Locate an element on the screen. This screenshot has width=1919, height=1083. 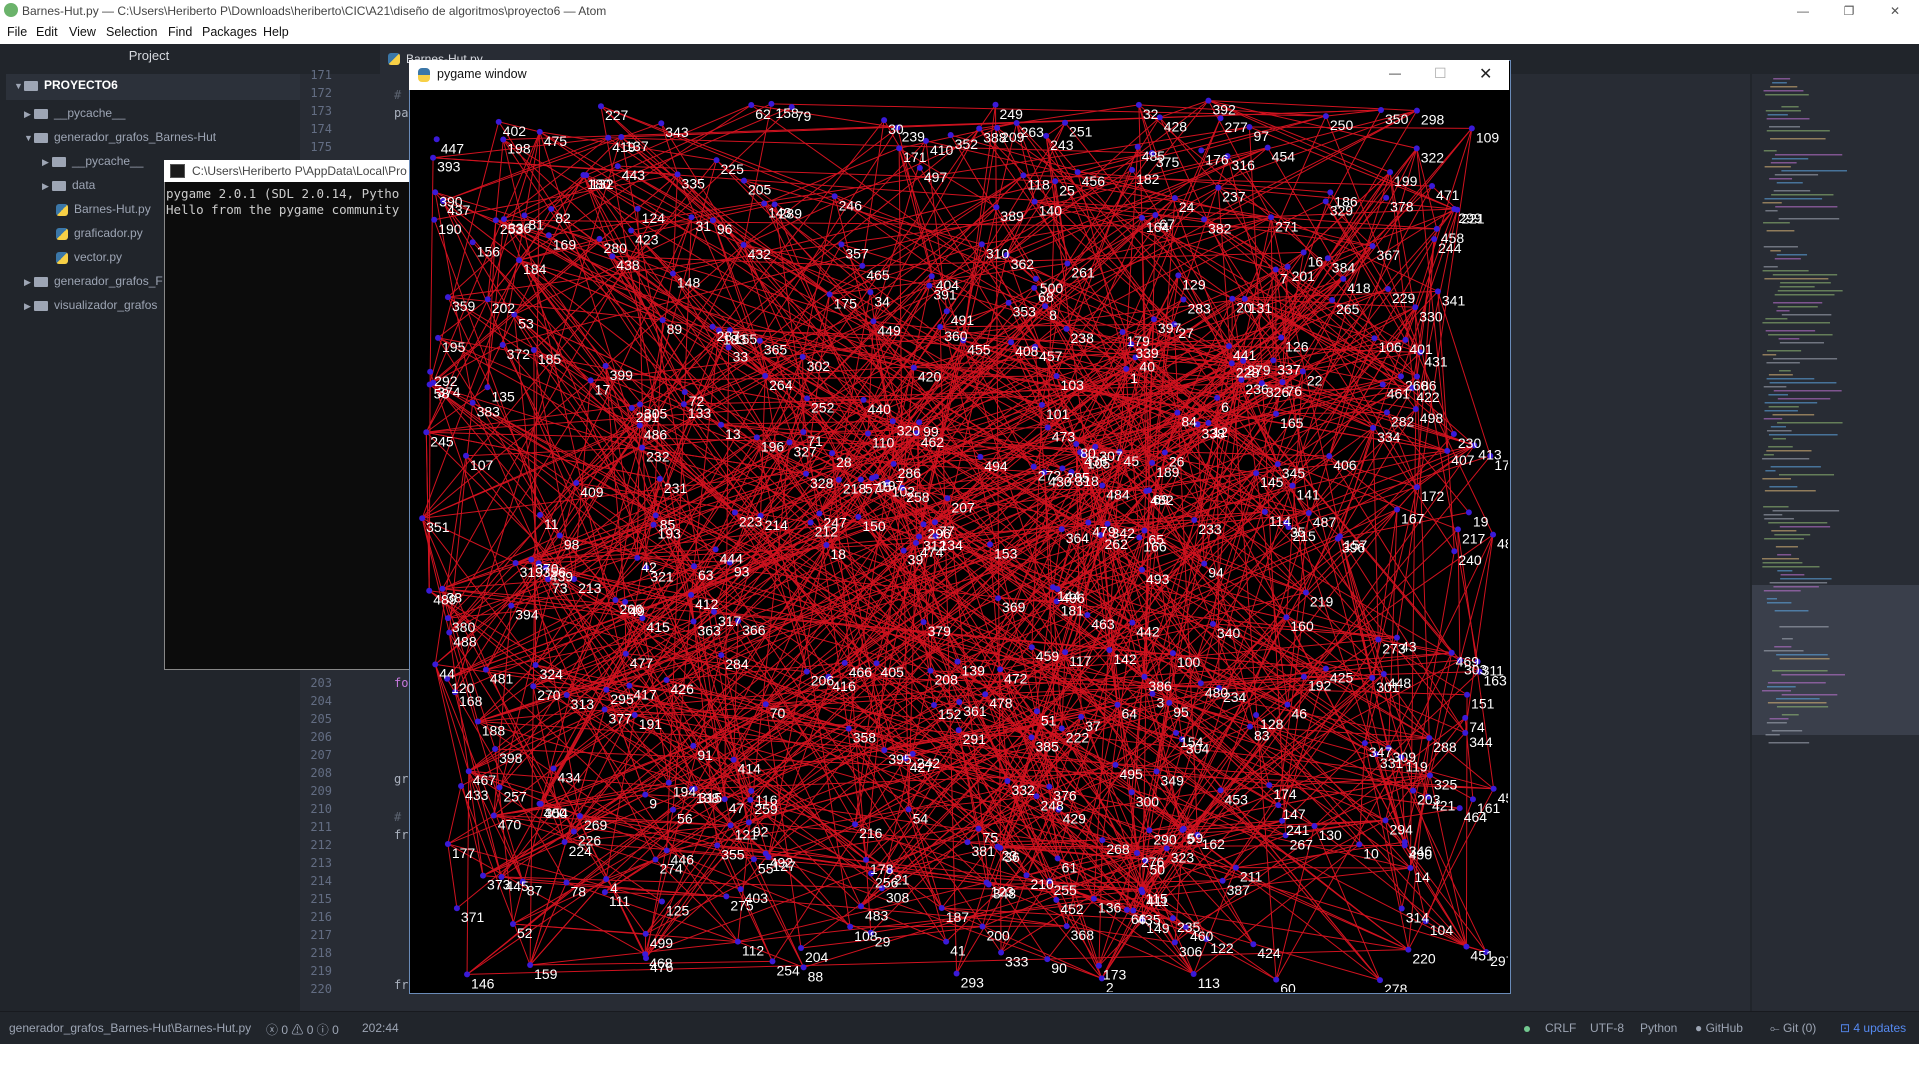
status-grammar: Python is located at coordinates (1658, 1028).